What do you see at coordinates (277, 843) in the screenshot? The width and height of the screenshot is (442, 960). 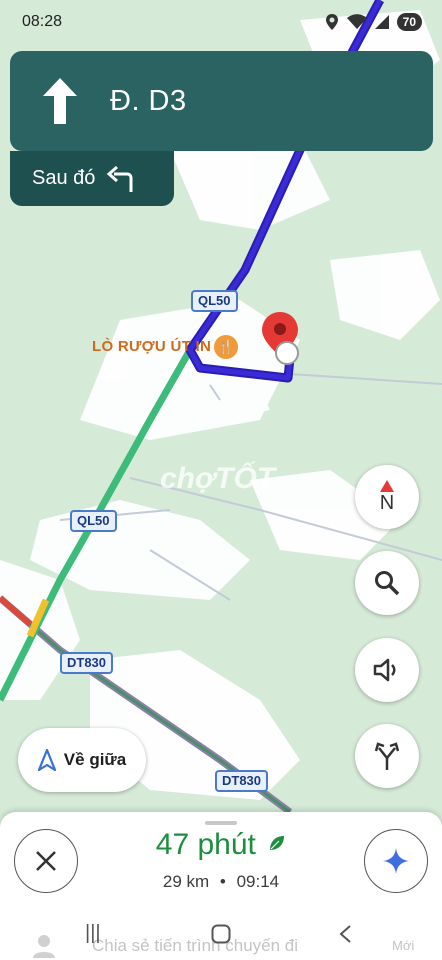 I see `eco-leaf-icon` at bounding box center [277, 843].